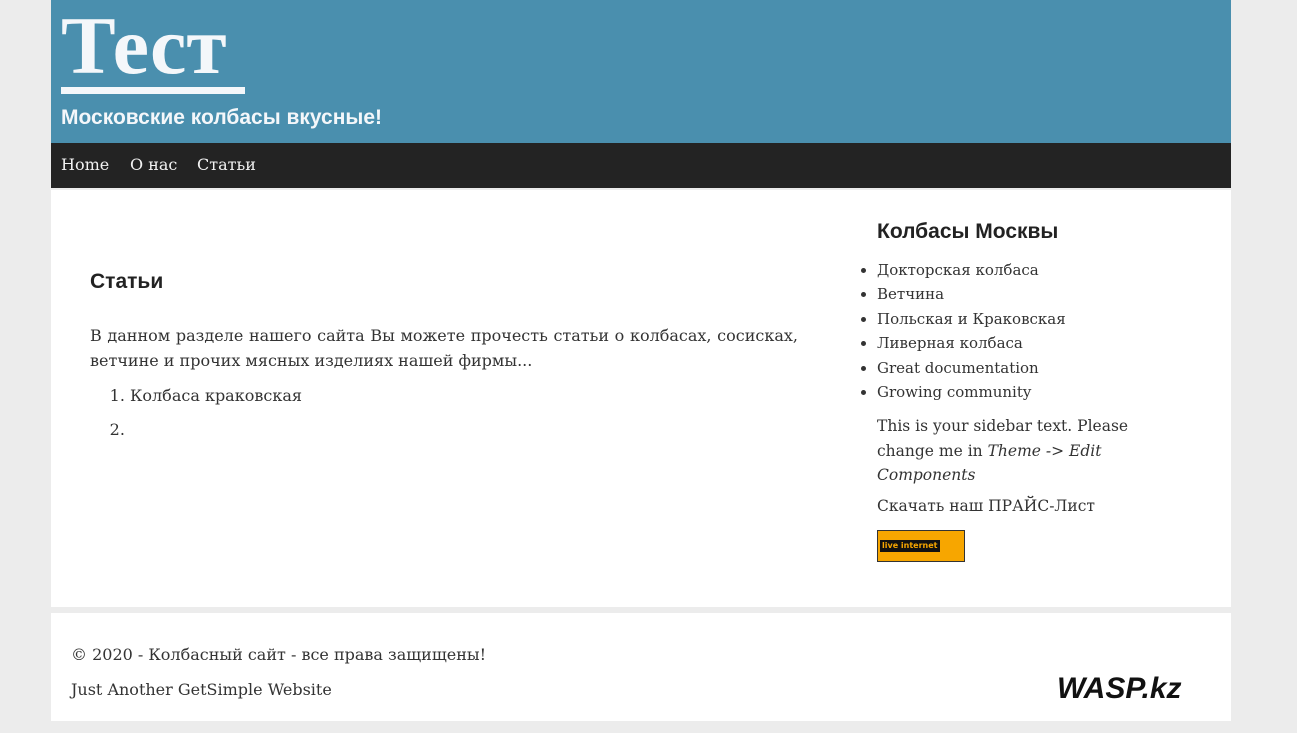 This screenshot has height=733, width=1297. What do you see at coordinates (971, 270) in the screenshot?
I see `sidebar-item-doktorskaya: Докторская колбаса` at bounding box center [971, 270].